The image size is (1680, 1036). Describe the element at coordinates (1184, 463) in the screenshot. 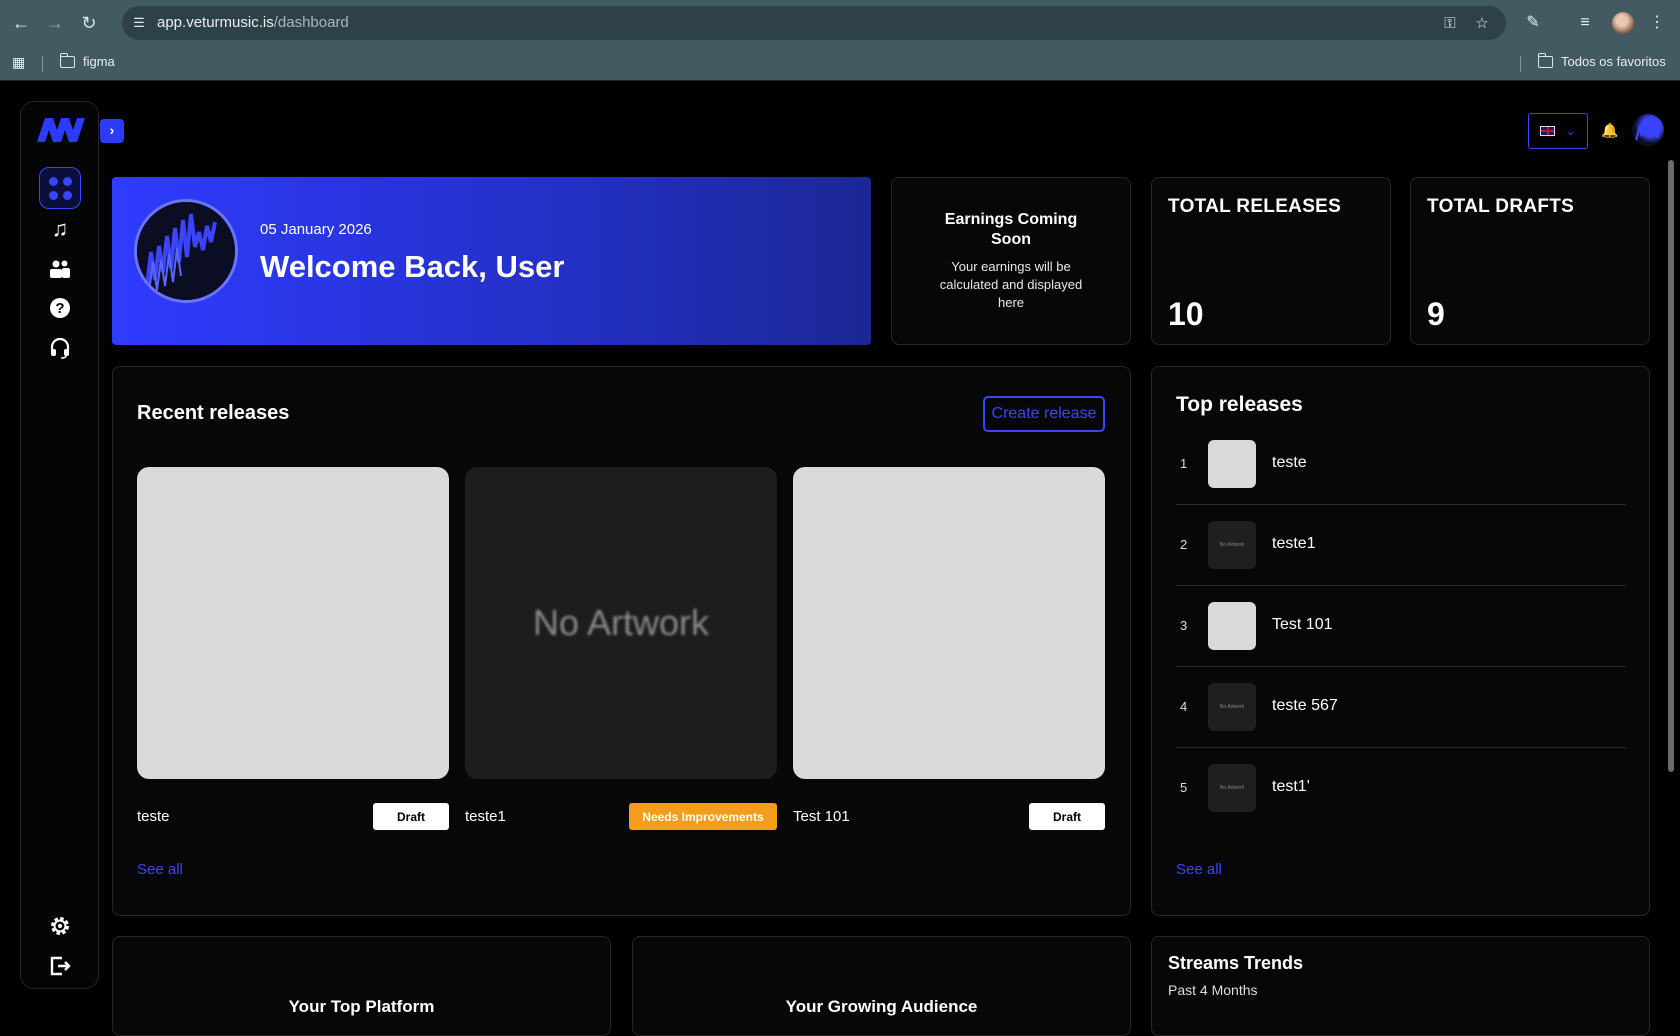

I see `rank-number: 1` at that location.